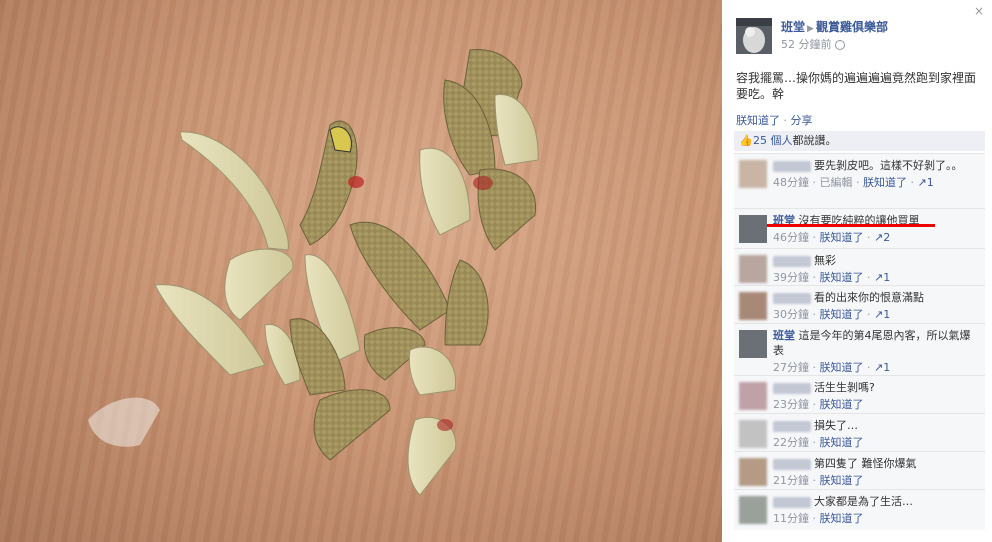 This screenshot has width=992, height=542. I want to click on close-icon: ×, so click(979, 11).